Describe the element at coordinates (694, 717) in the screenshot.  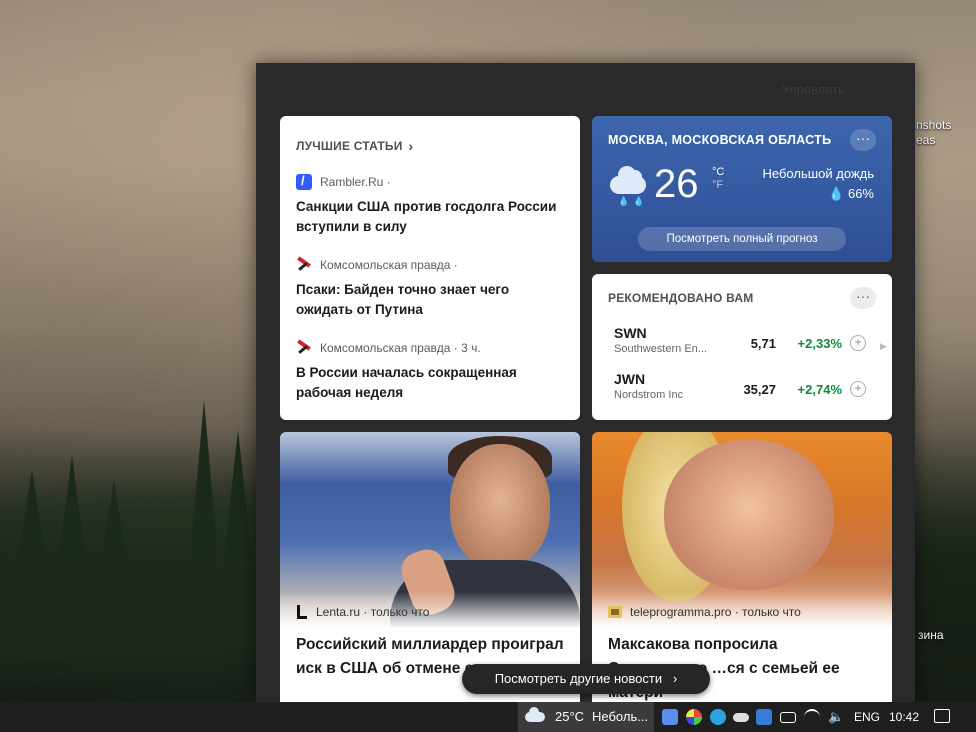
I see `color-picker-icon` at that location.